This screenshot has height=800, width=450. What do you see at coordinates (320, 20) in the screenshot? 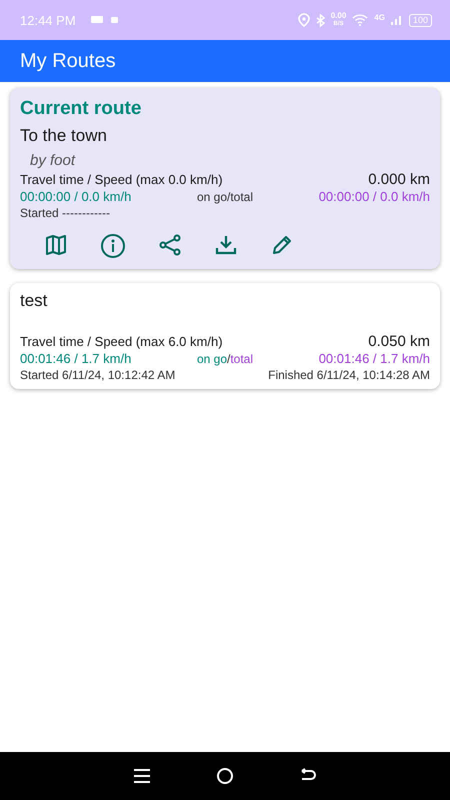
I see `bluetooth-icon` at bounding box center [320, 20].